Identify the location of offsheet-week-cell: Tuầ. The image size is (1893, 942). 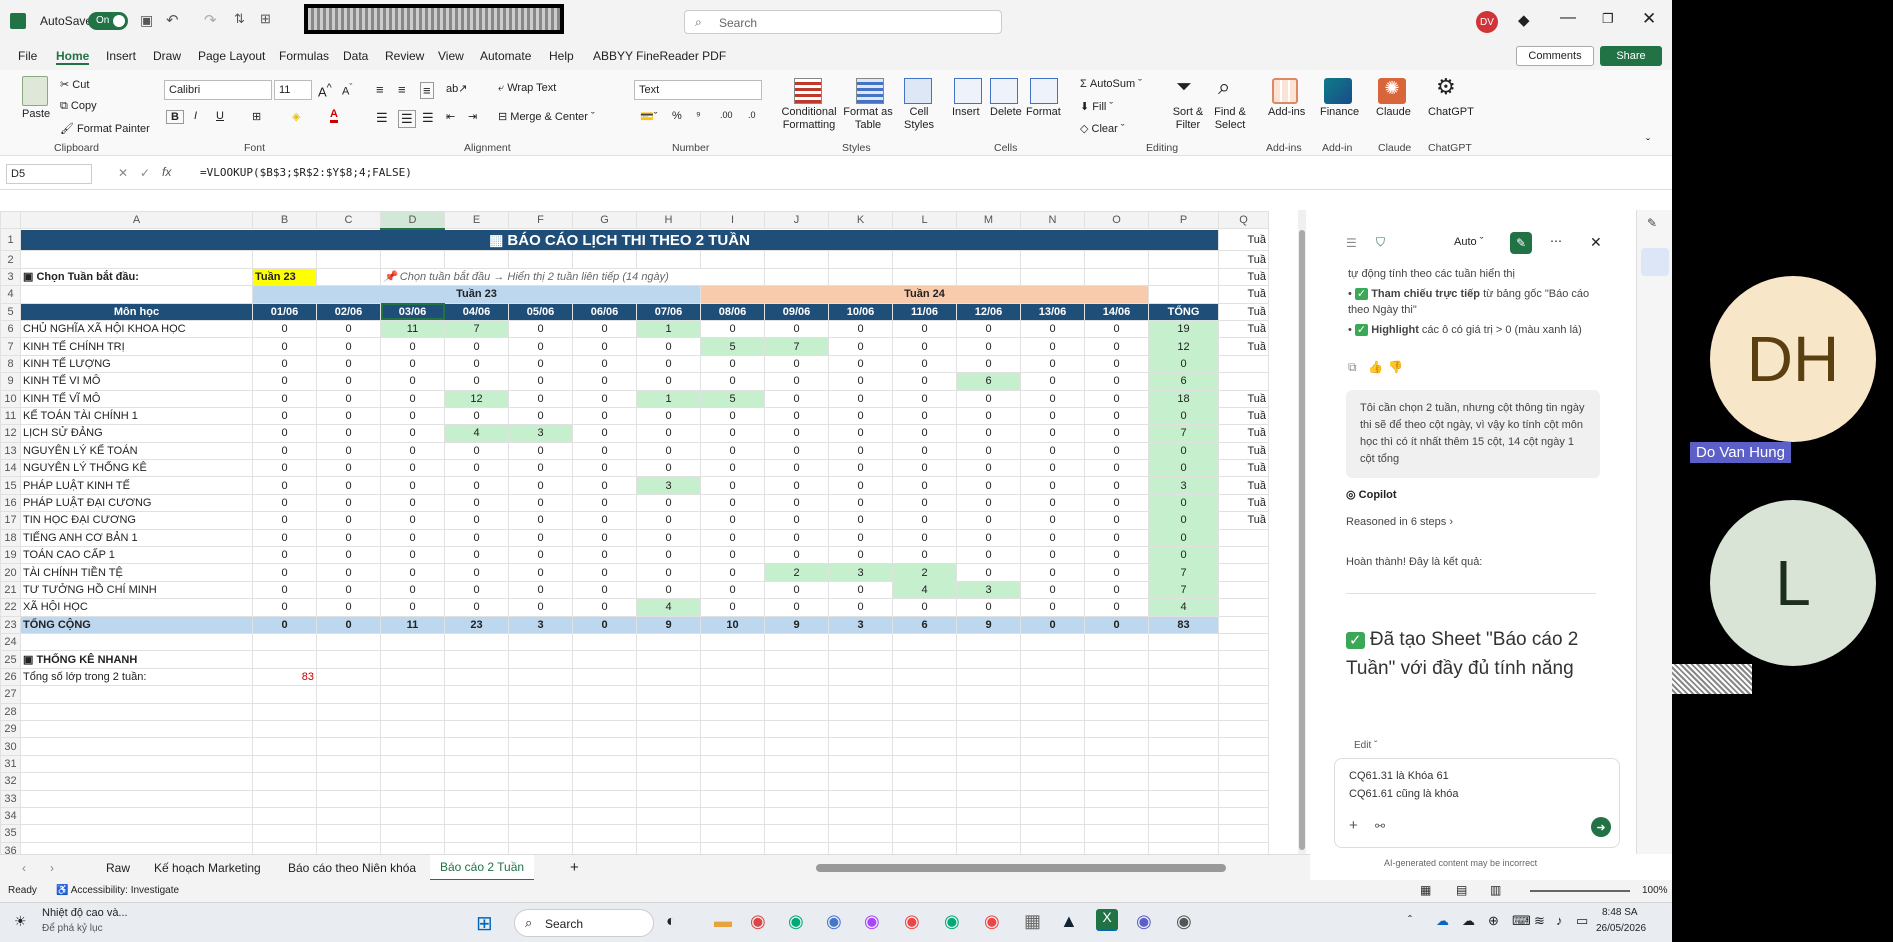
(1243, 520).